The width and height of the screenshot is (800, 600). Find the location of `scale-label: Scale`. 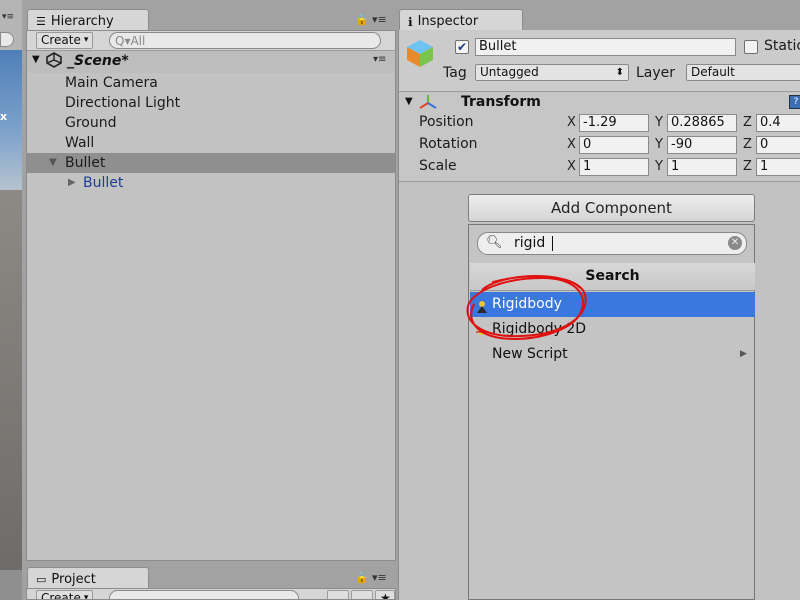

scale-label: Scale is located at coordinates (438, 166).